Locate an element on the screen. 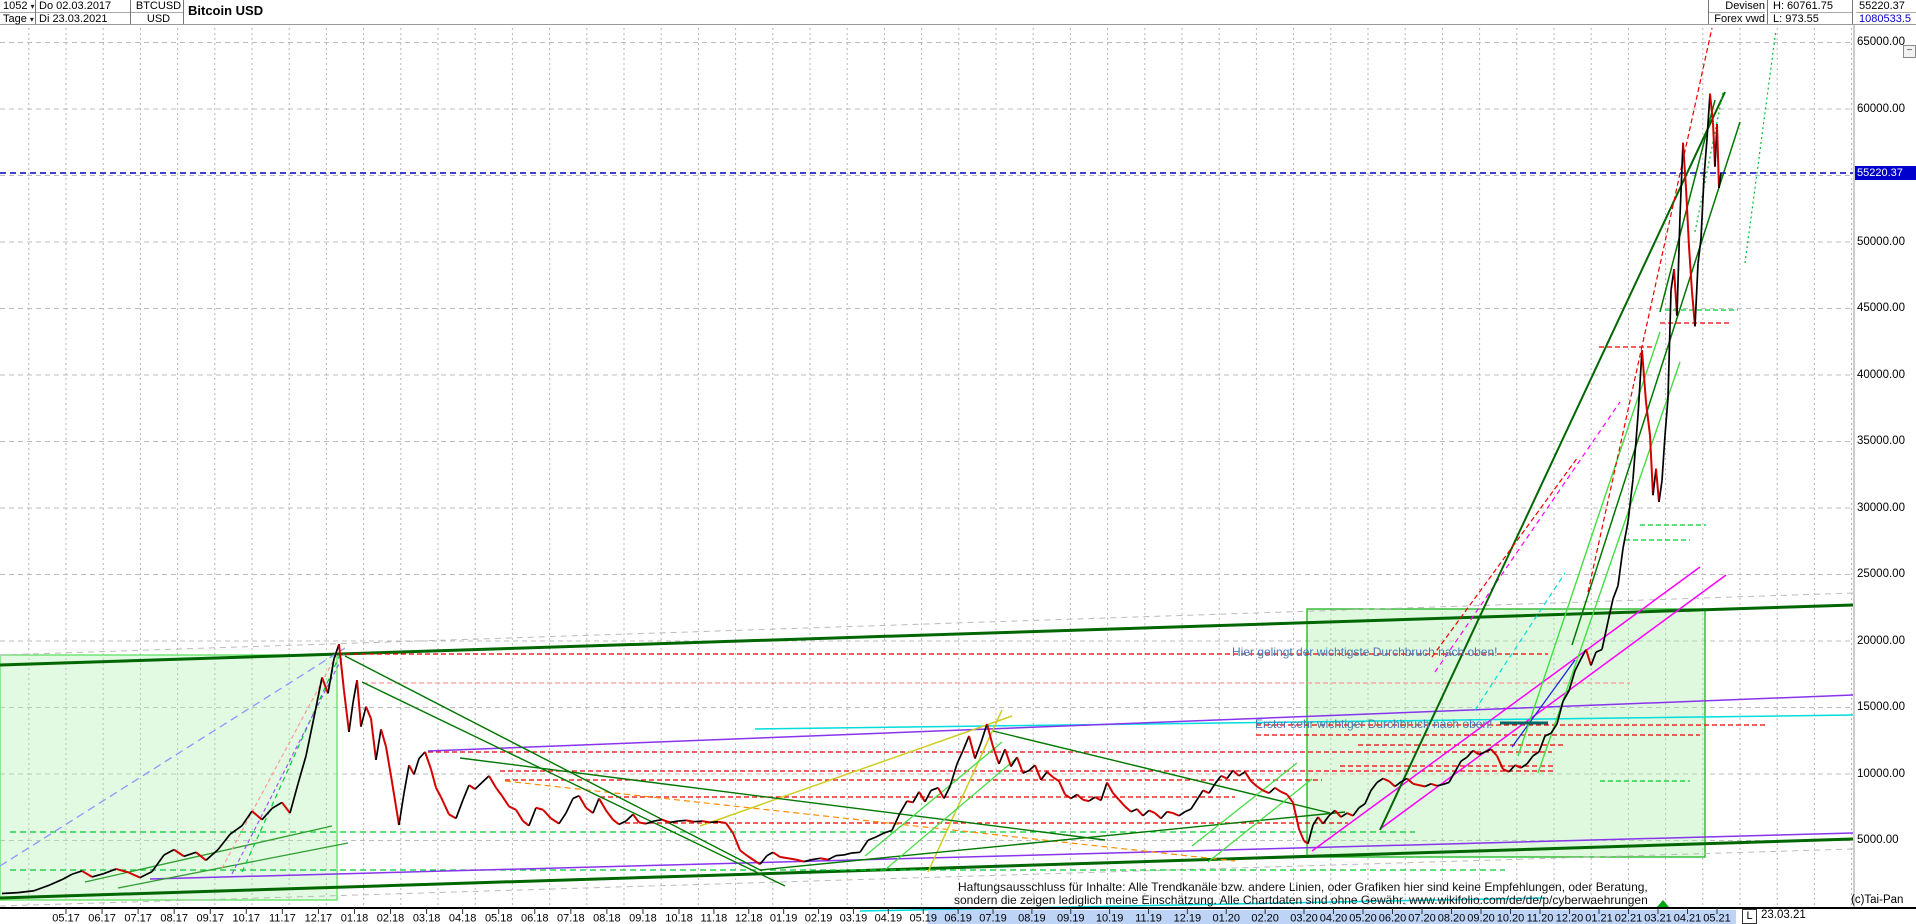  price-axis-label: 35000.00 is located at coordinates (1881, 441).